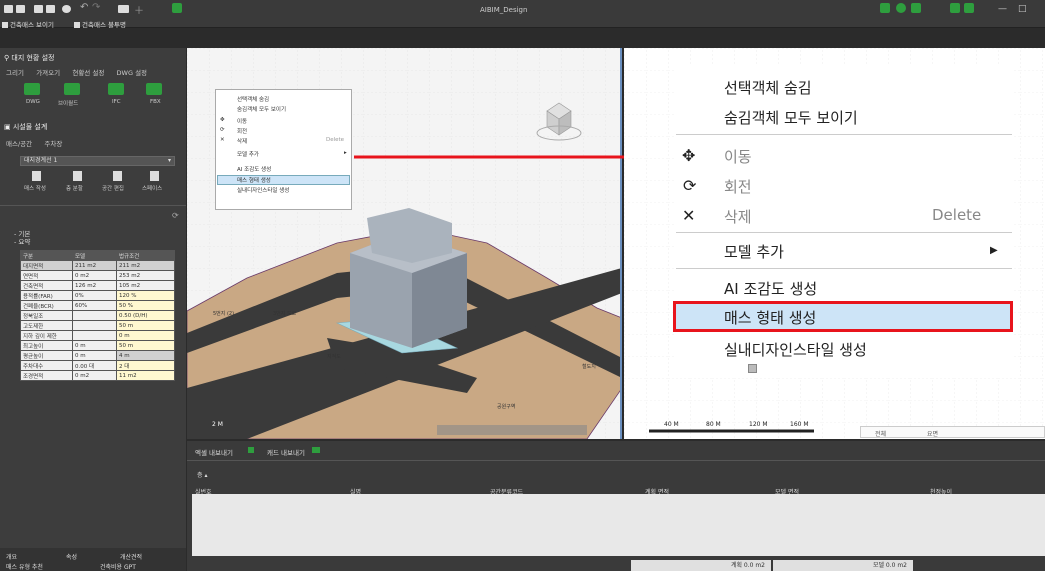 The height and width of the screenshot is (571, 1045). I want to click on model-value: 0 m, so click(94, 355).